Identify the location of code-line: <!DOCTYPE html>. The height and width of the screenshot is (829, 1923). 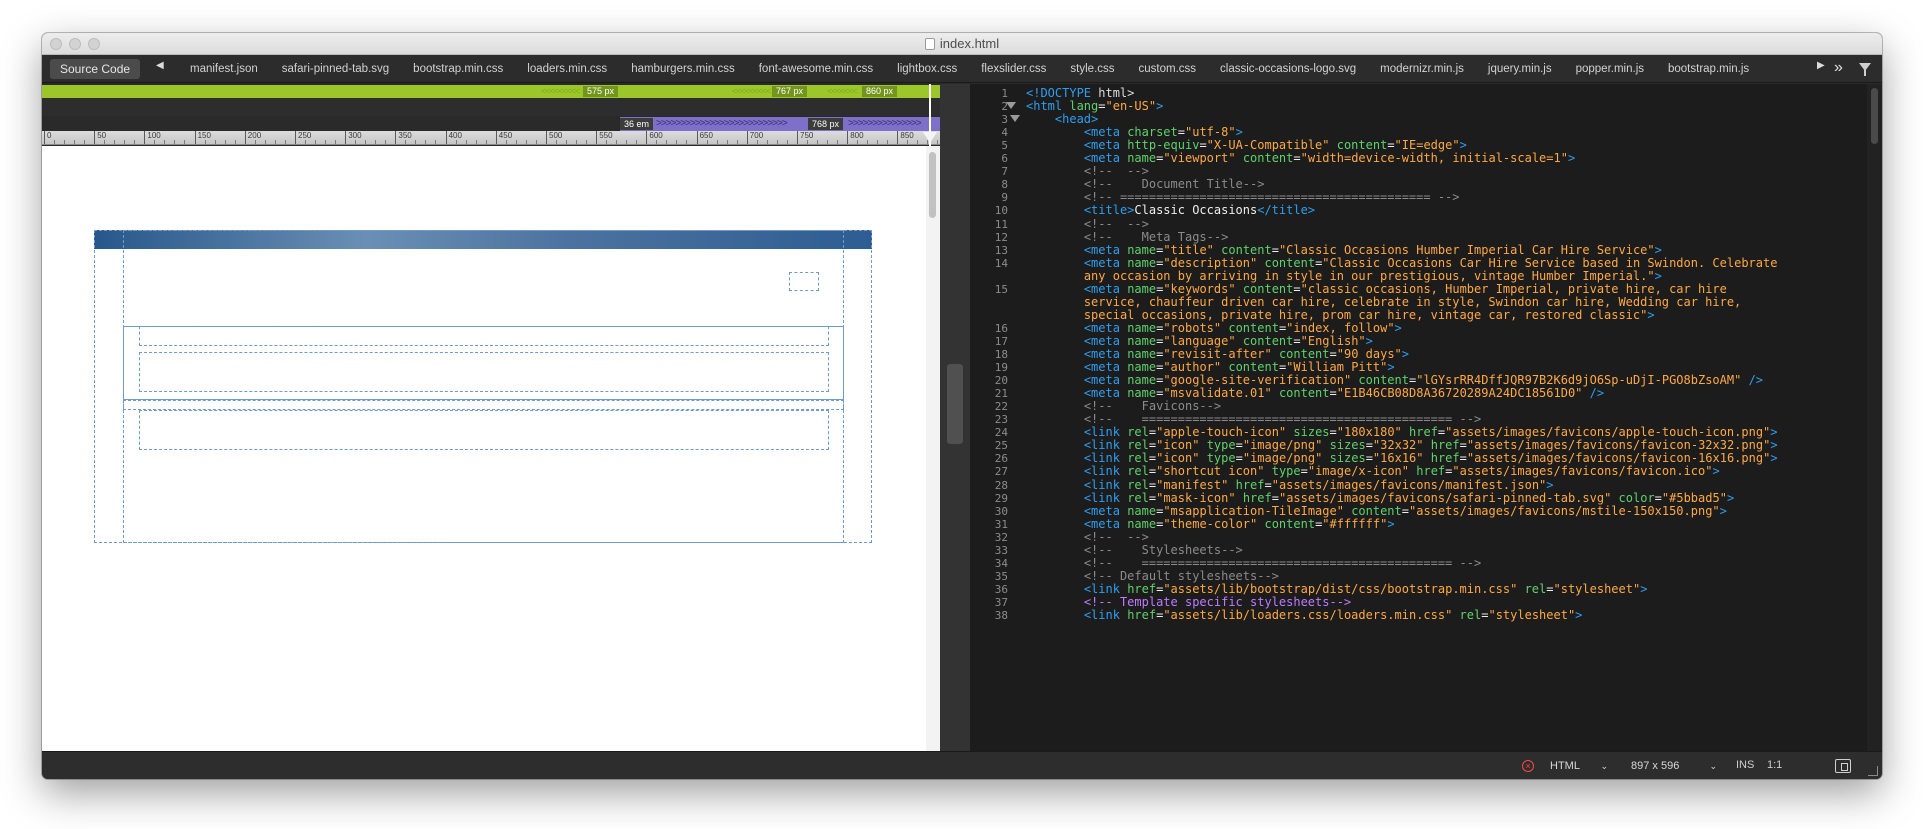
(1441, 93).